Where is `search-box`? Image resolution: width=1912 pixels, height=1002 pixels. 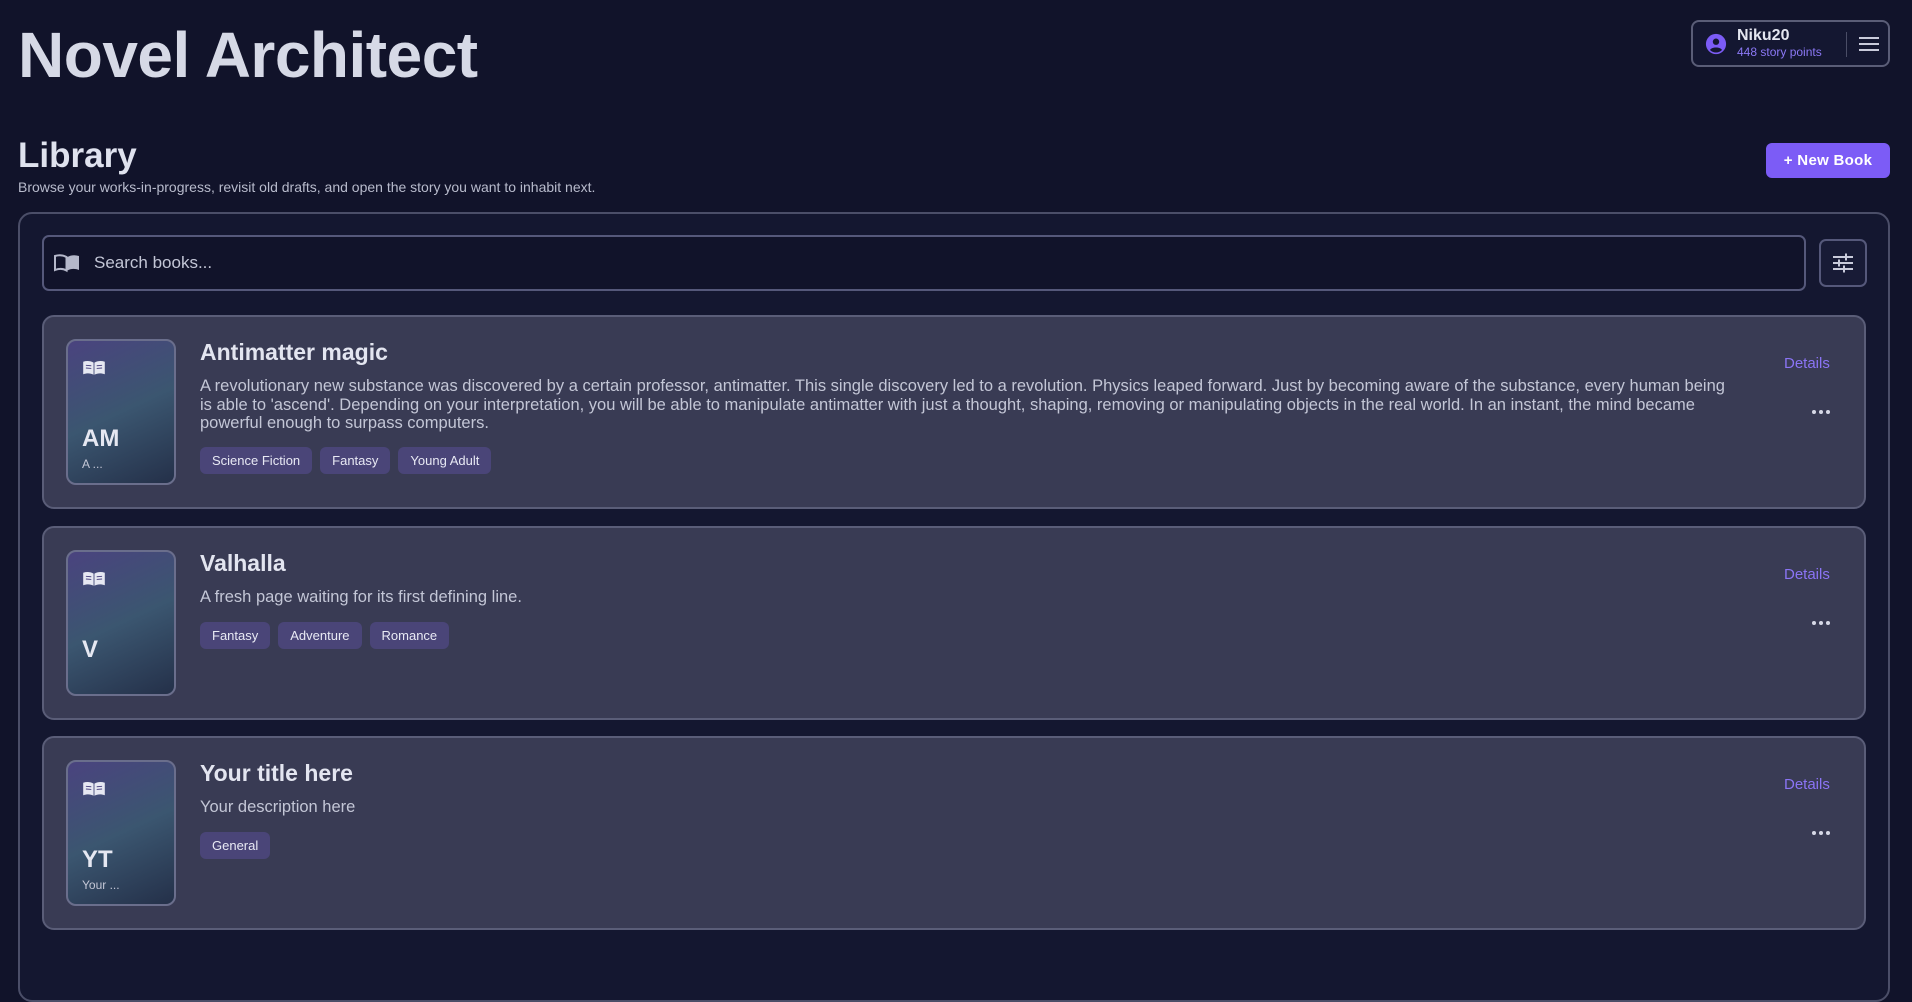
search-box is located at coordinates (924, 263).